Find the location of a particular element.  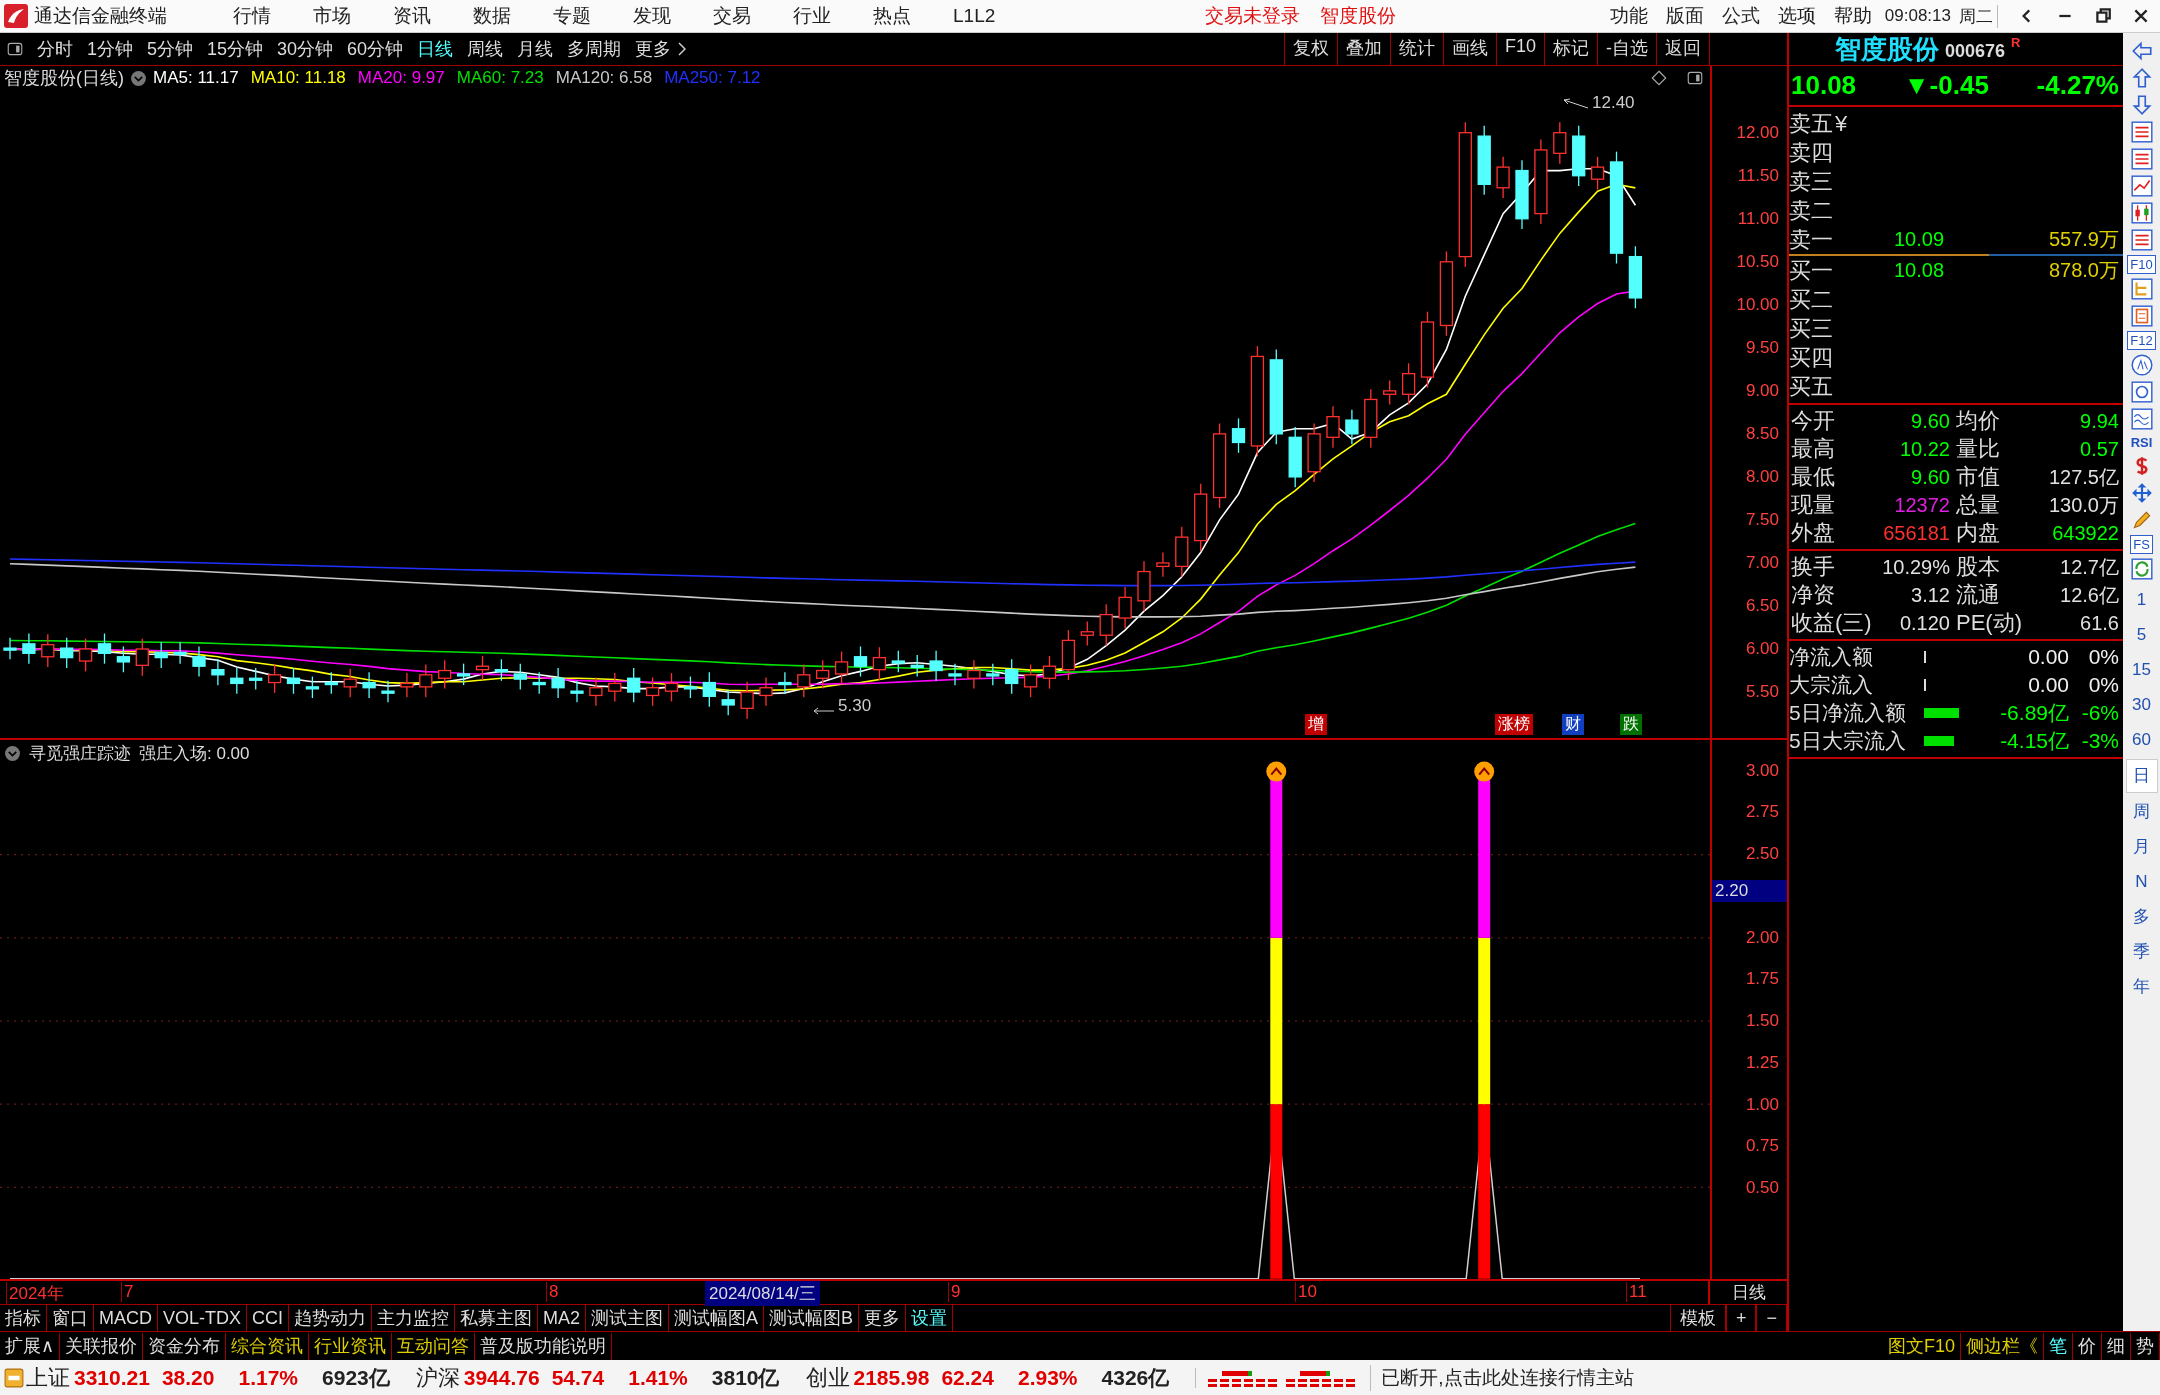

info-tab: 扩展∧ is located at coordinates (30, 1346).